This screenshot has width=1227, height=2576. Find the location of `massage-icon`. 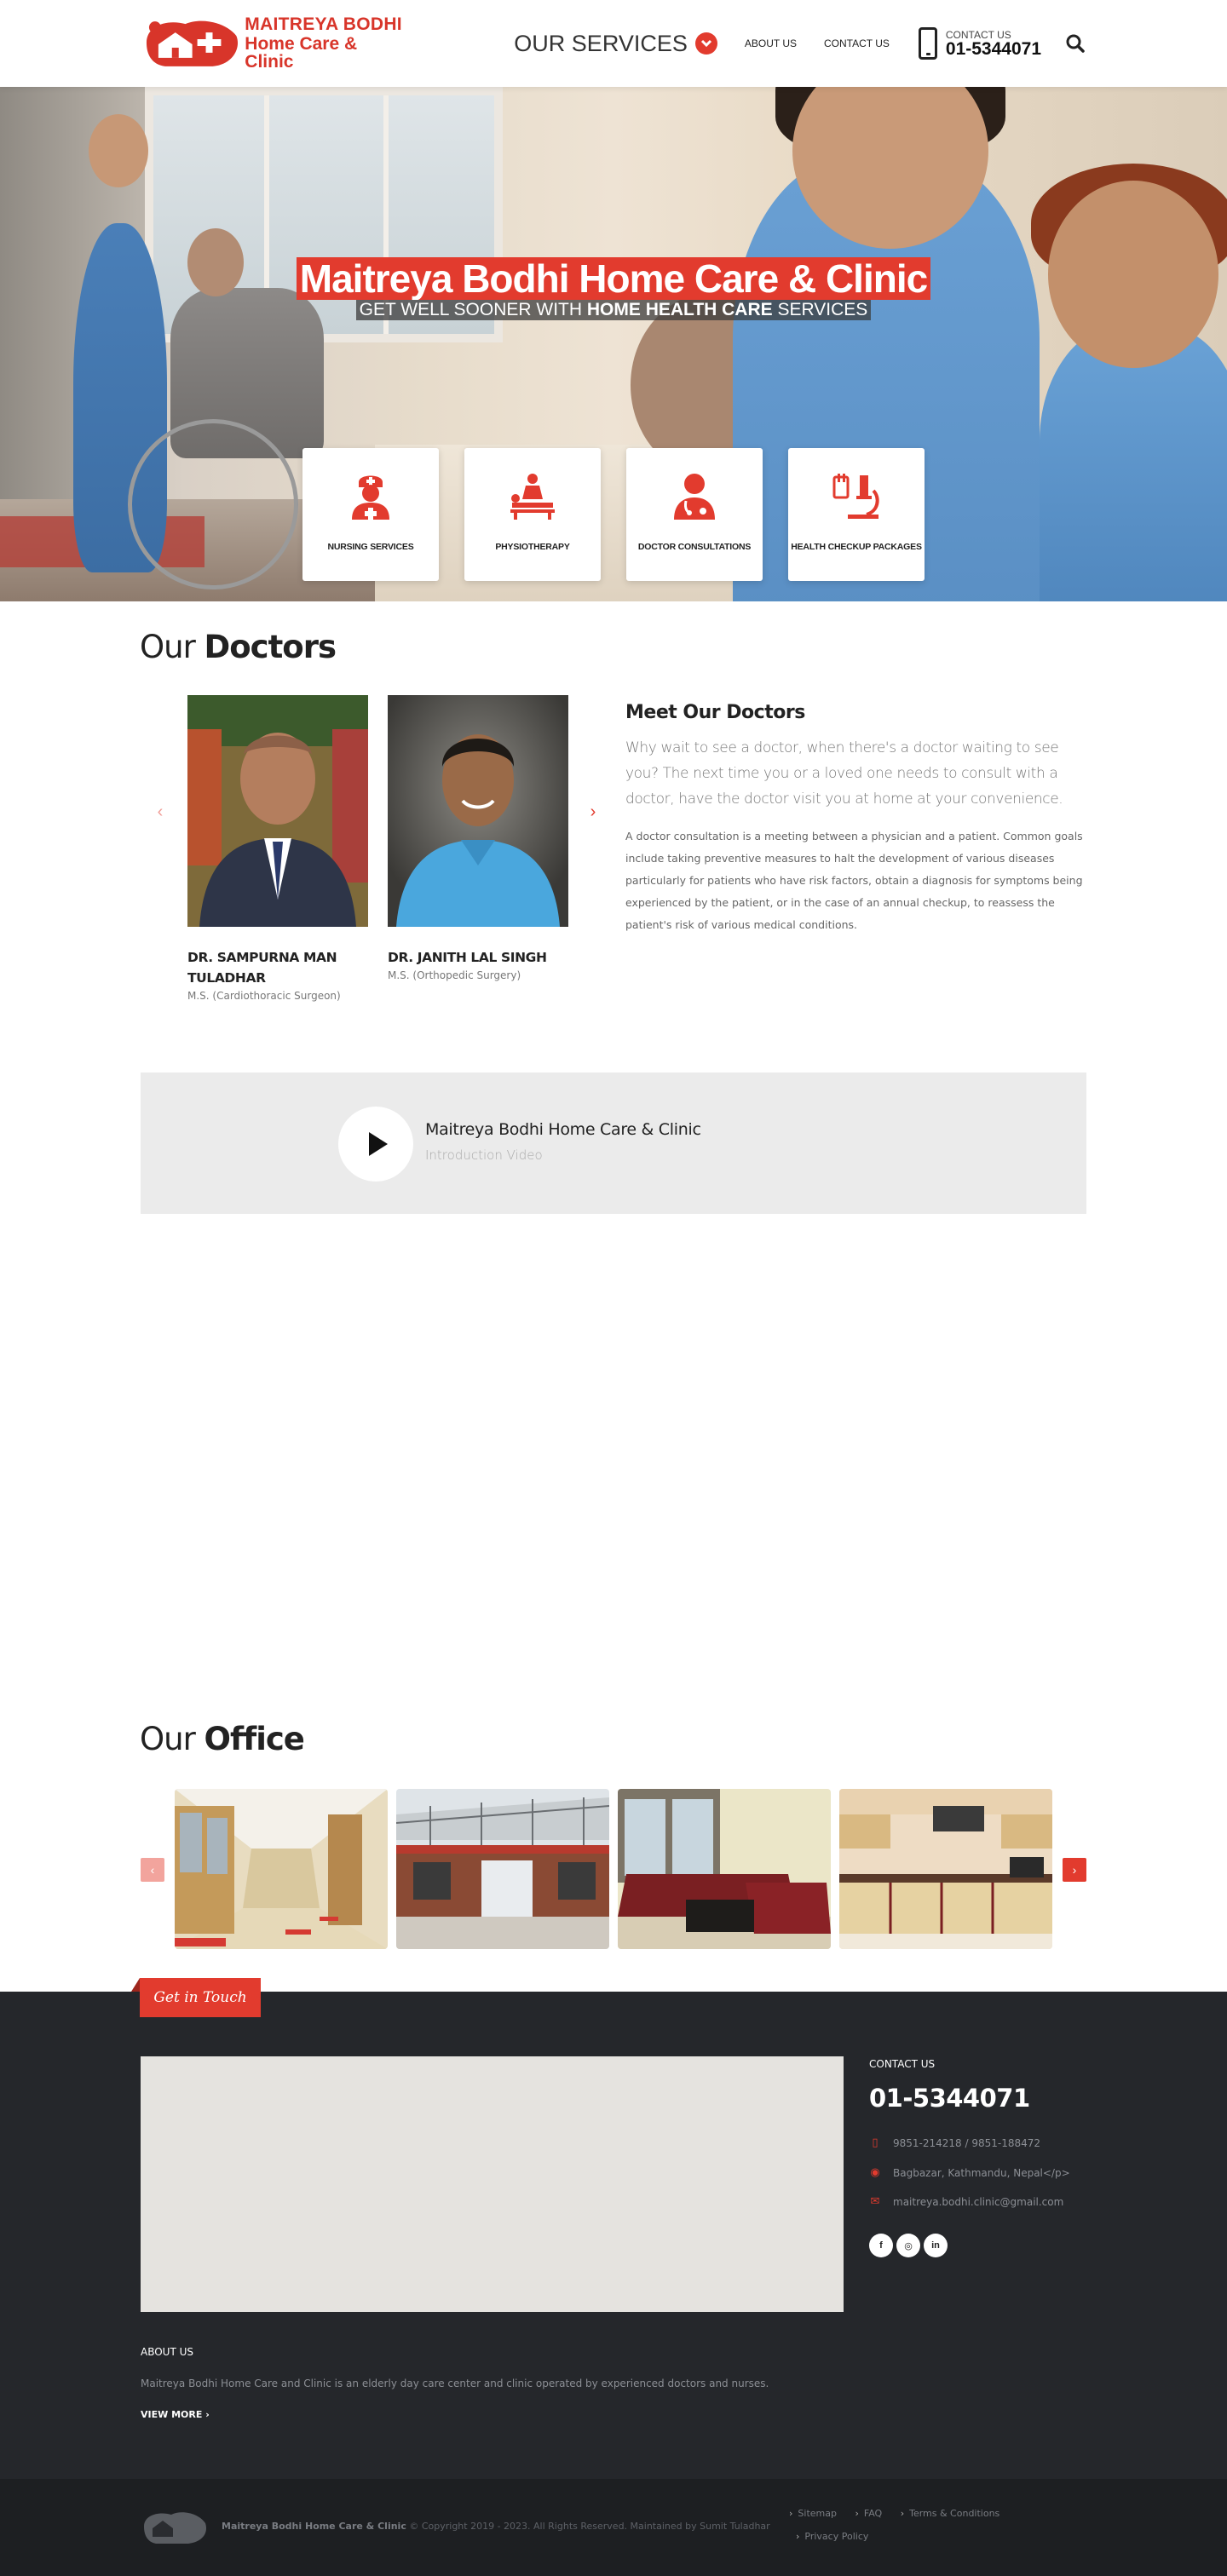

massage-icon is located at coordinates (532, 497).